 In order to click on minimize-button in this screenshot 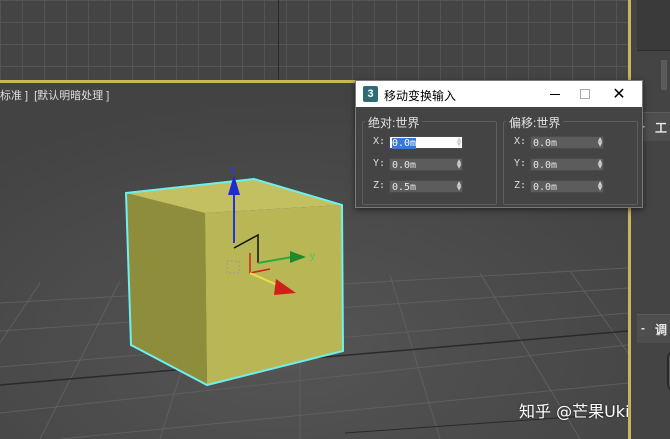, I will do `click(555, 94)`.